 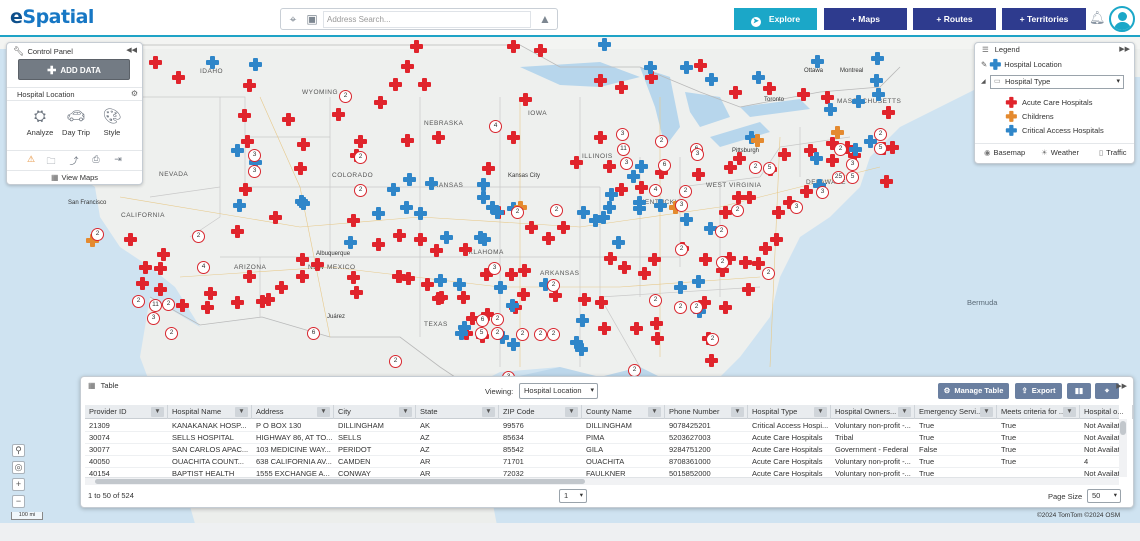 What do you see at coordinates (623, 412) in the screenshot?
I see `column-header: County Name ▼` at bounding box center [623, 412].